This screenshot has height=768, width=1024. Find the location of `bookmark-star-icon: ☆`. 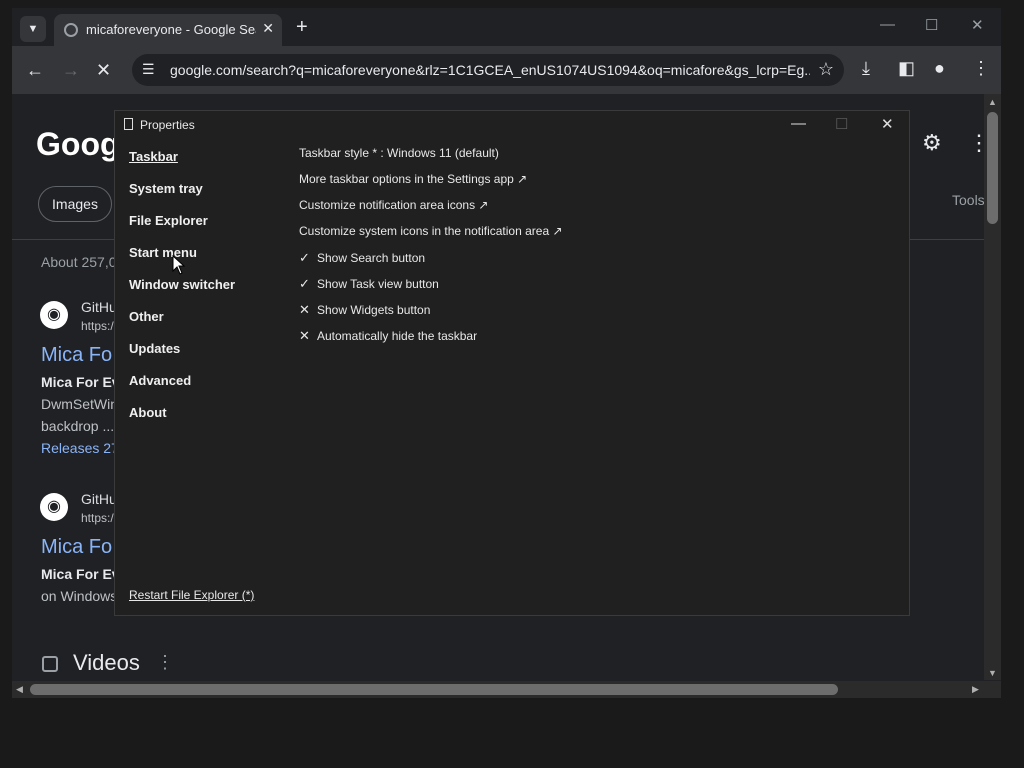

bookmark-star-icon: ☆ is located at coordinates (826, 69).